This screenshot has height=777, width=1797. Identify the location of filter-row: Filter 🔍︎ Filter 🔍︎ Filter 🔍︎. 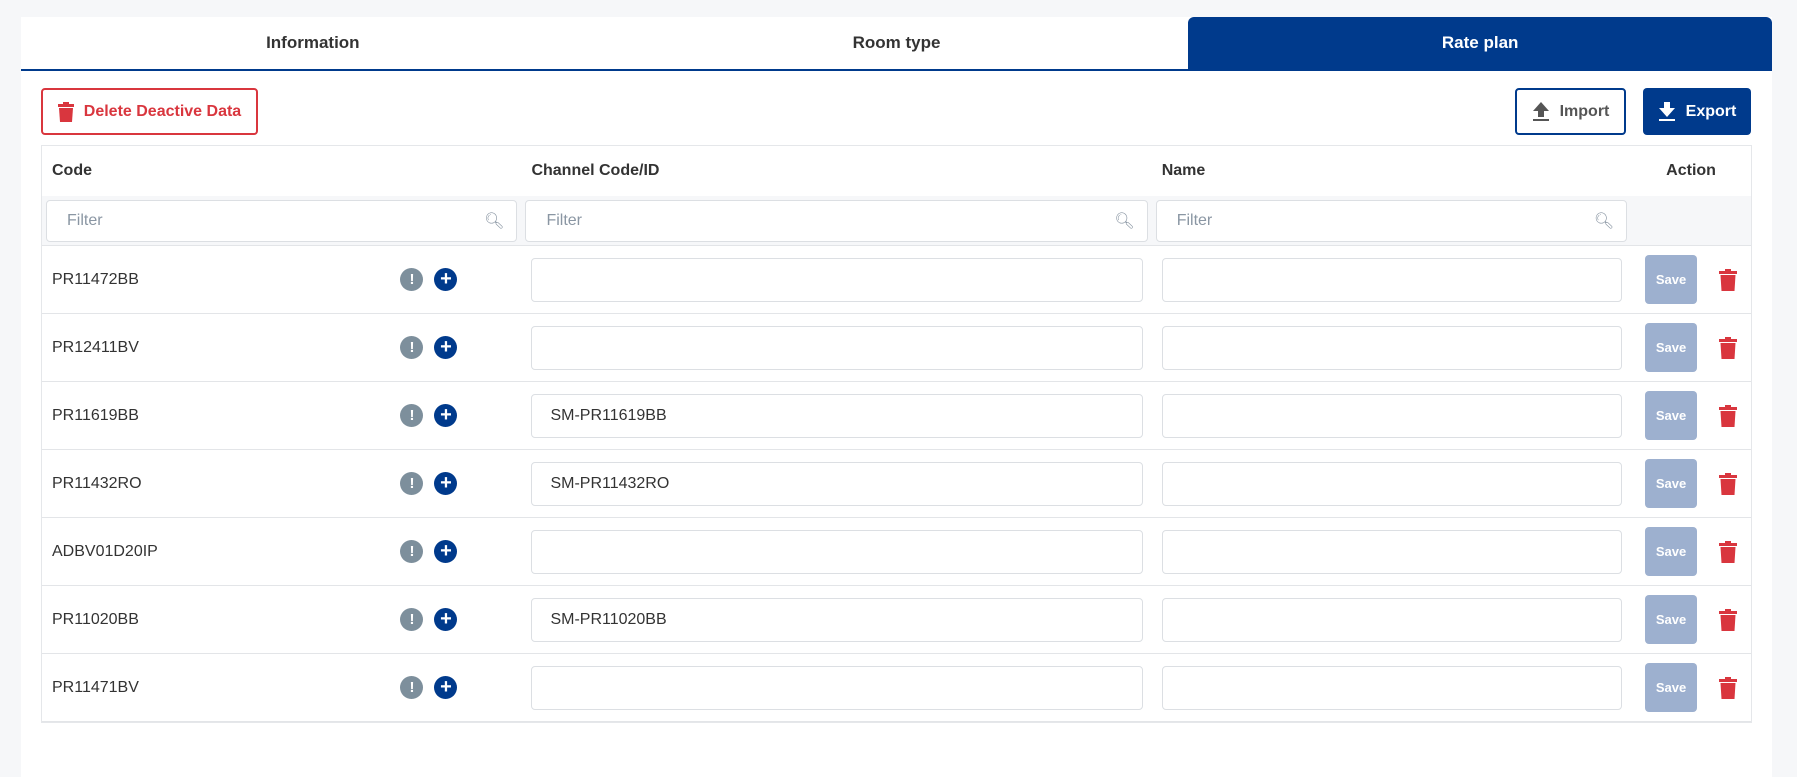
(896, 221).